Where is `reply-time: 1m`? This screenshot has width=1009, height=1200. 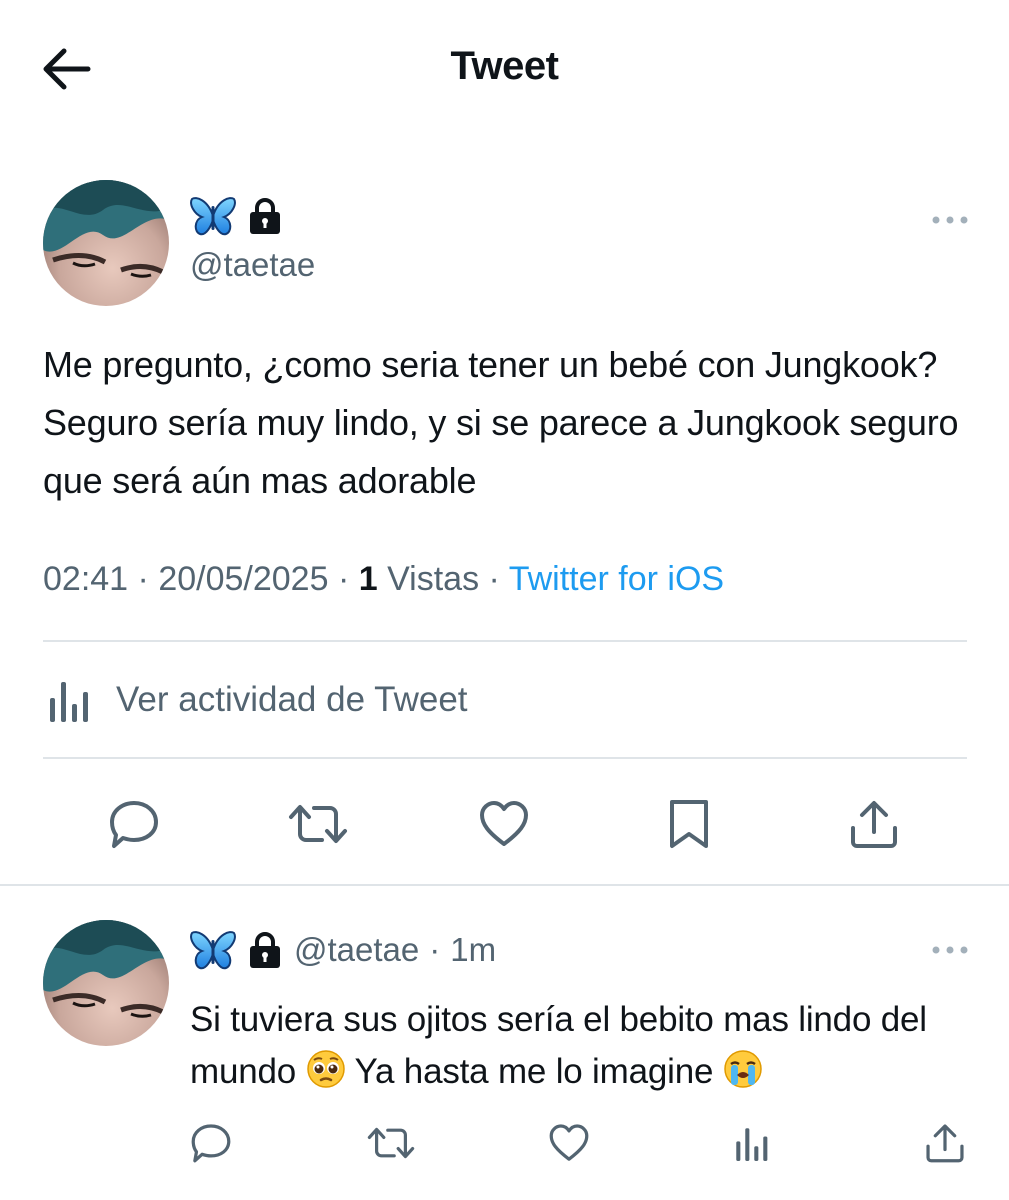
reply-time: 1m is located at coordinates (473, 949).